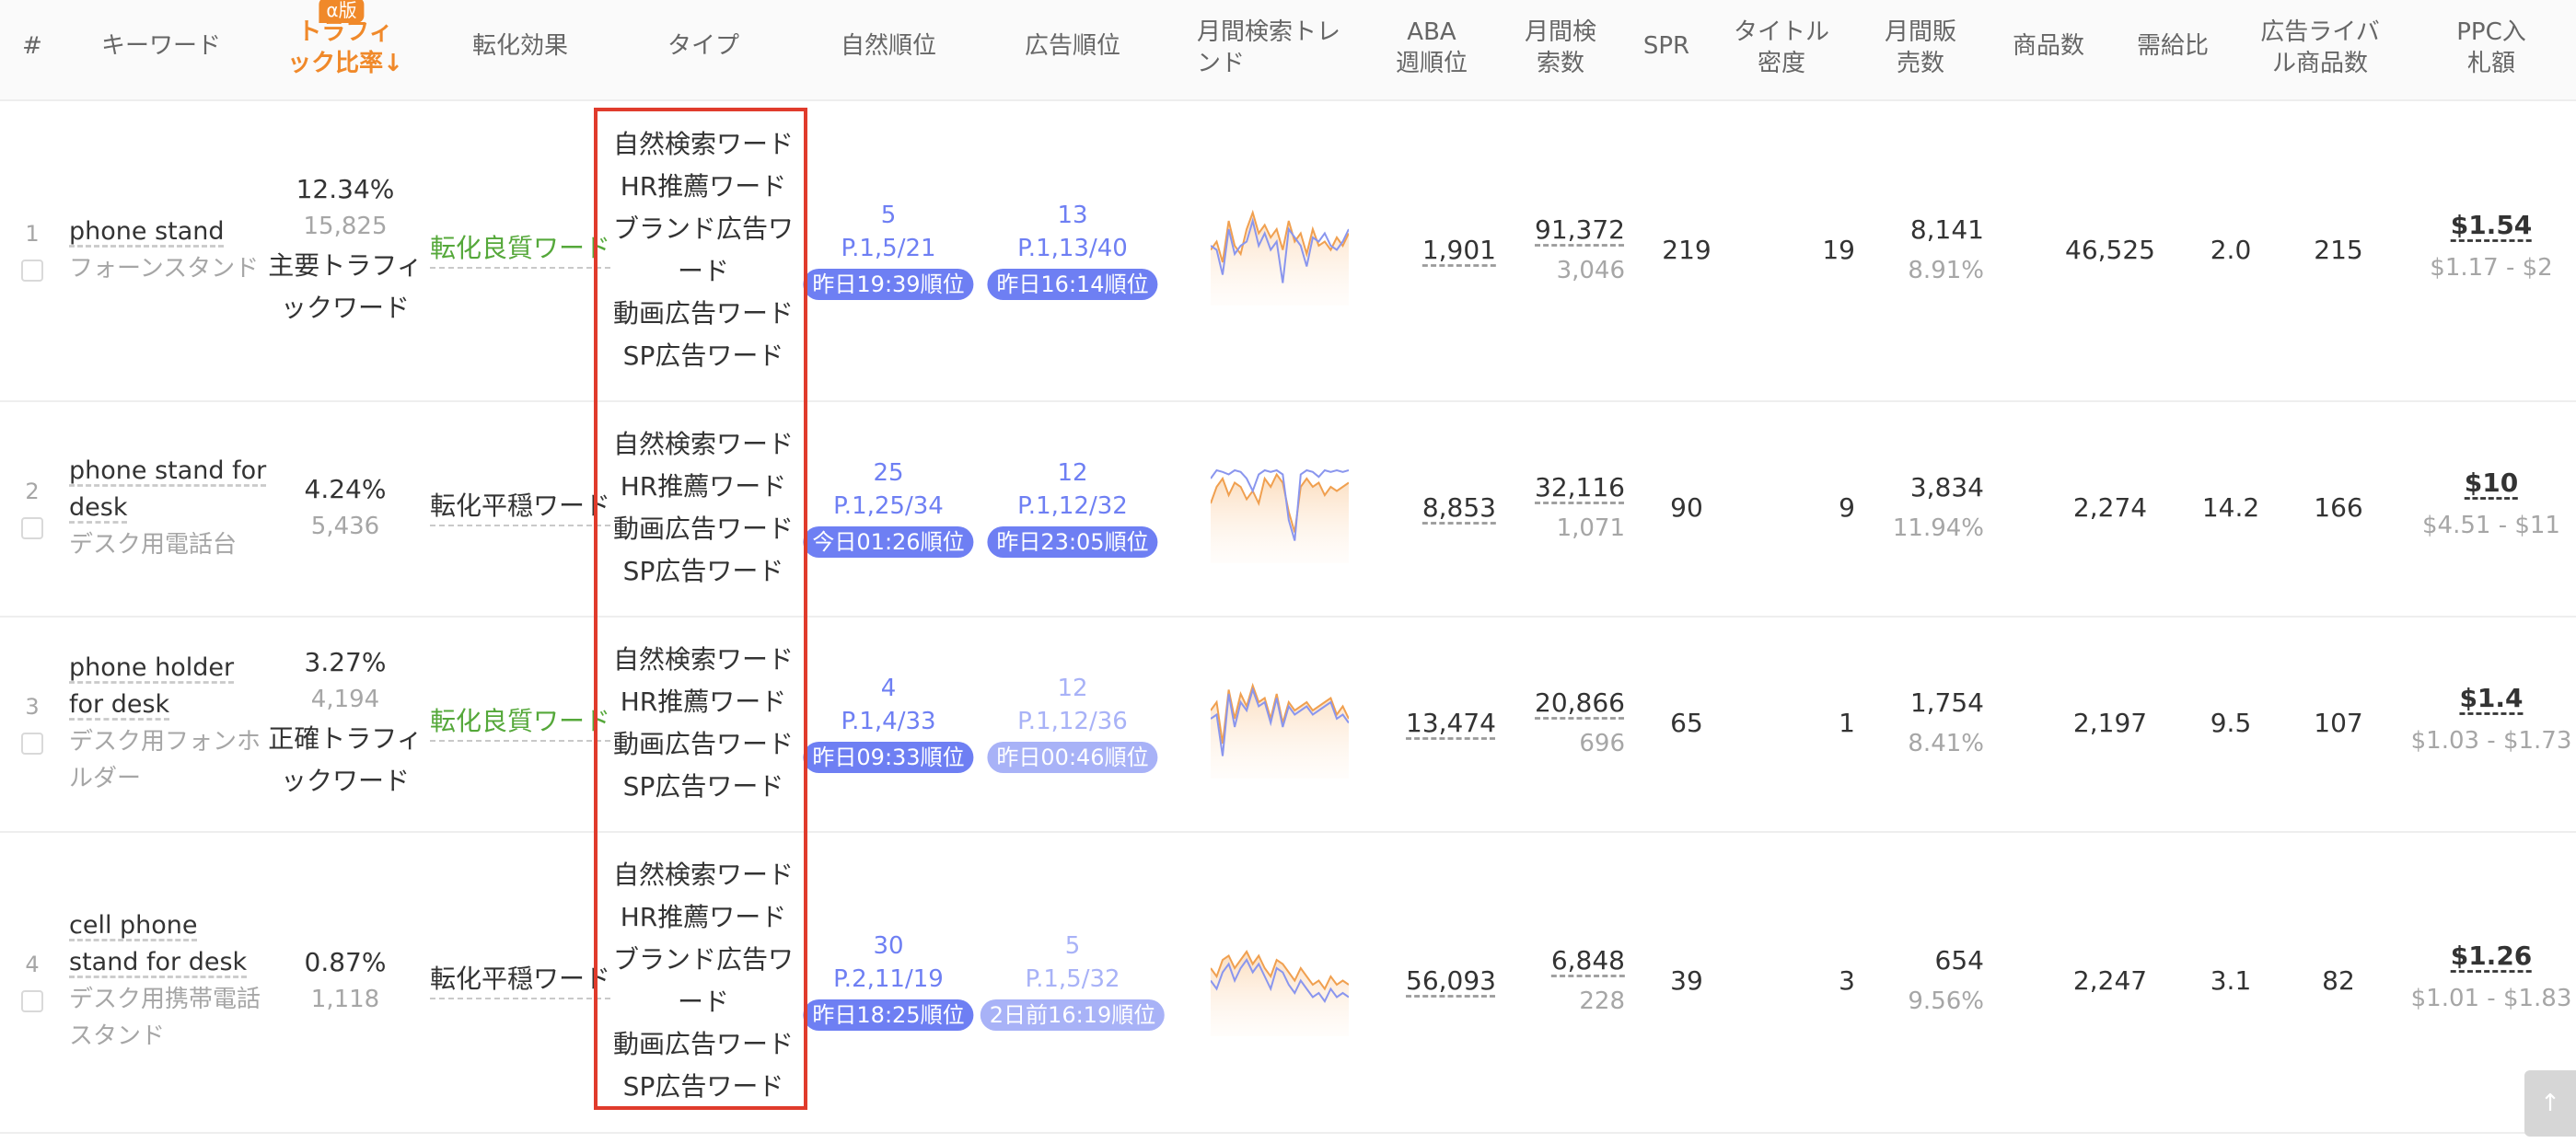 Image resolution: width=2576 pixels, height=1143 pixels. What do you see at coordinates (1072, 758) in the screenshot?
I see `ad-rank-time-badge: 昨日00:46順位` at bounding box center [1072, 758].